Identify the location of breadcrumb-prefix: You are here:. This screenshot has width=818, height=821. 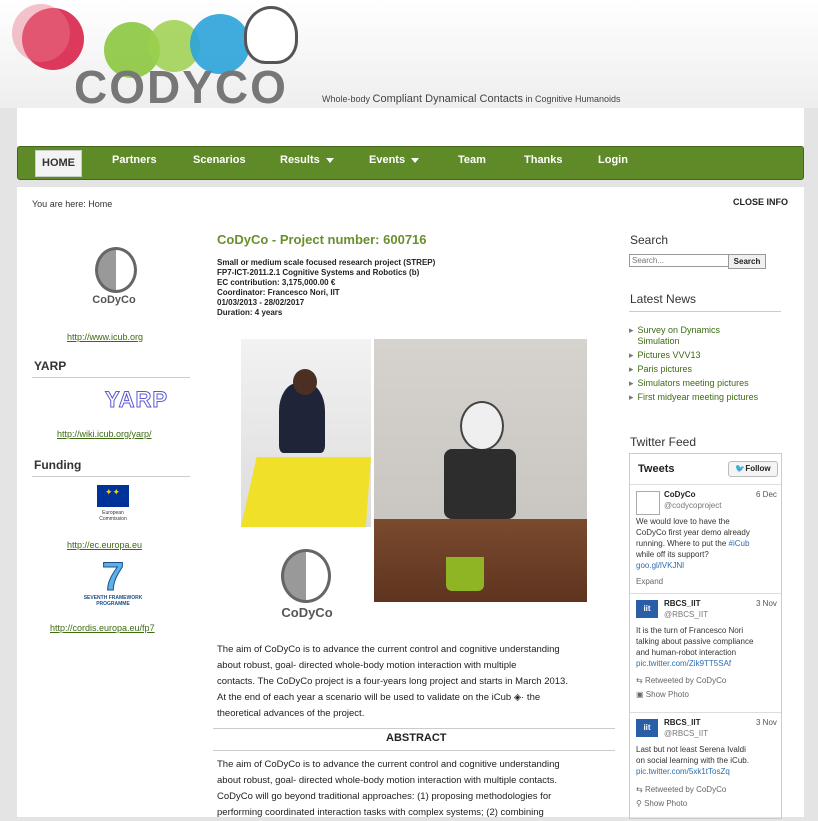
(59, 204).